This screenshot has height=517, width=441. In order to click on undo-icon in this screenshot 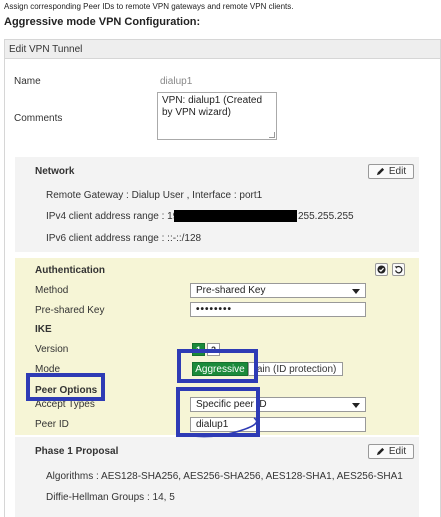, I will do `click(398, 269)`.